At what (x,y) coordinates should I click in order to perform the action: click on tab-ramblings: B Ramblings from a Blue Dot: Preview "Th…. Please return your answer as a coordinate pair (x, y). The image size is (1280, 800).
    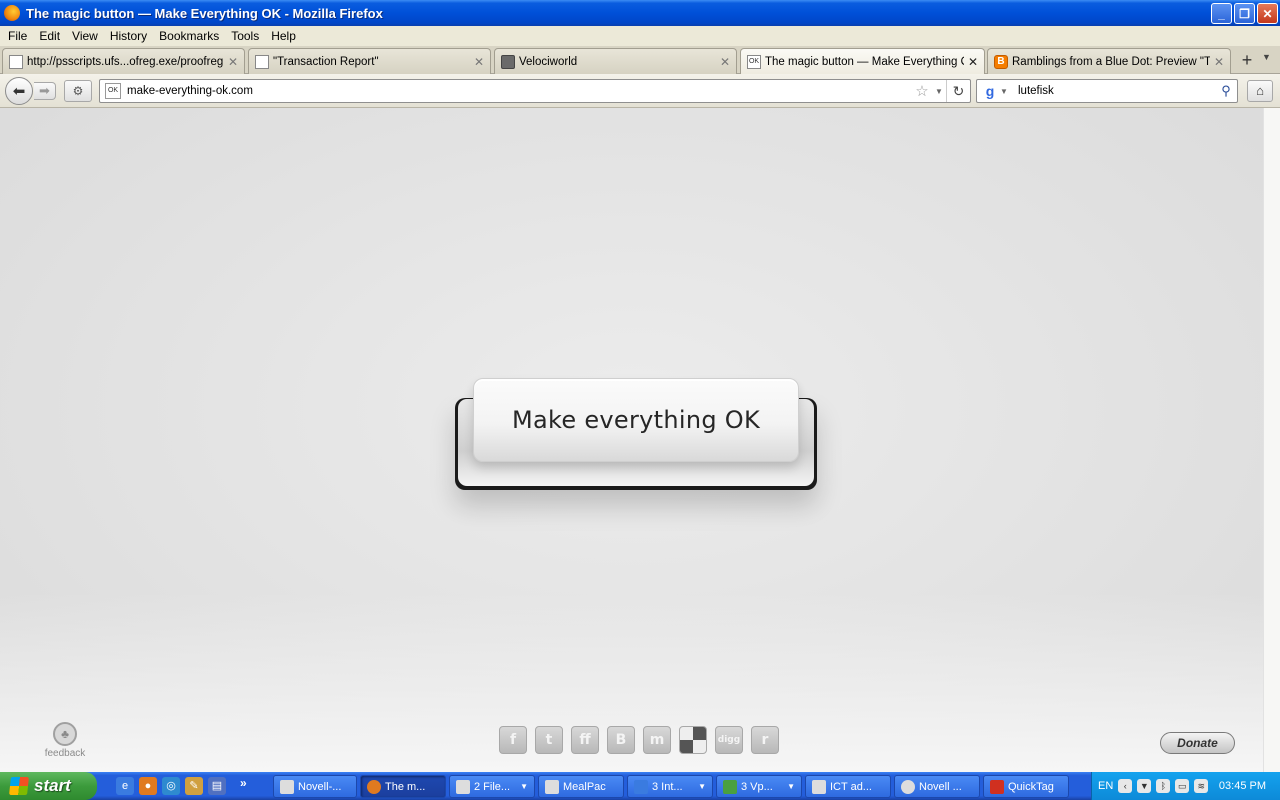
    Looking at the image, I should click on (1109, 61).